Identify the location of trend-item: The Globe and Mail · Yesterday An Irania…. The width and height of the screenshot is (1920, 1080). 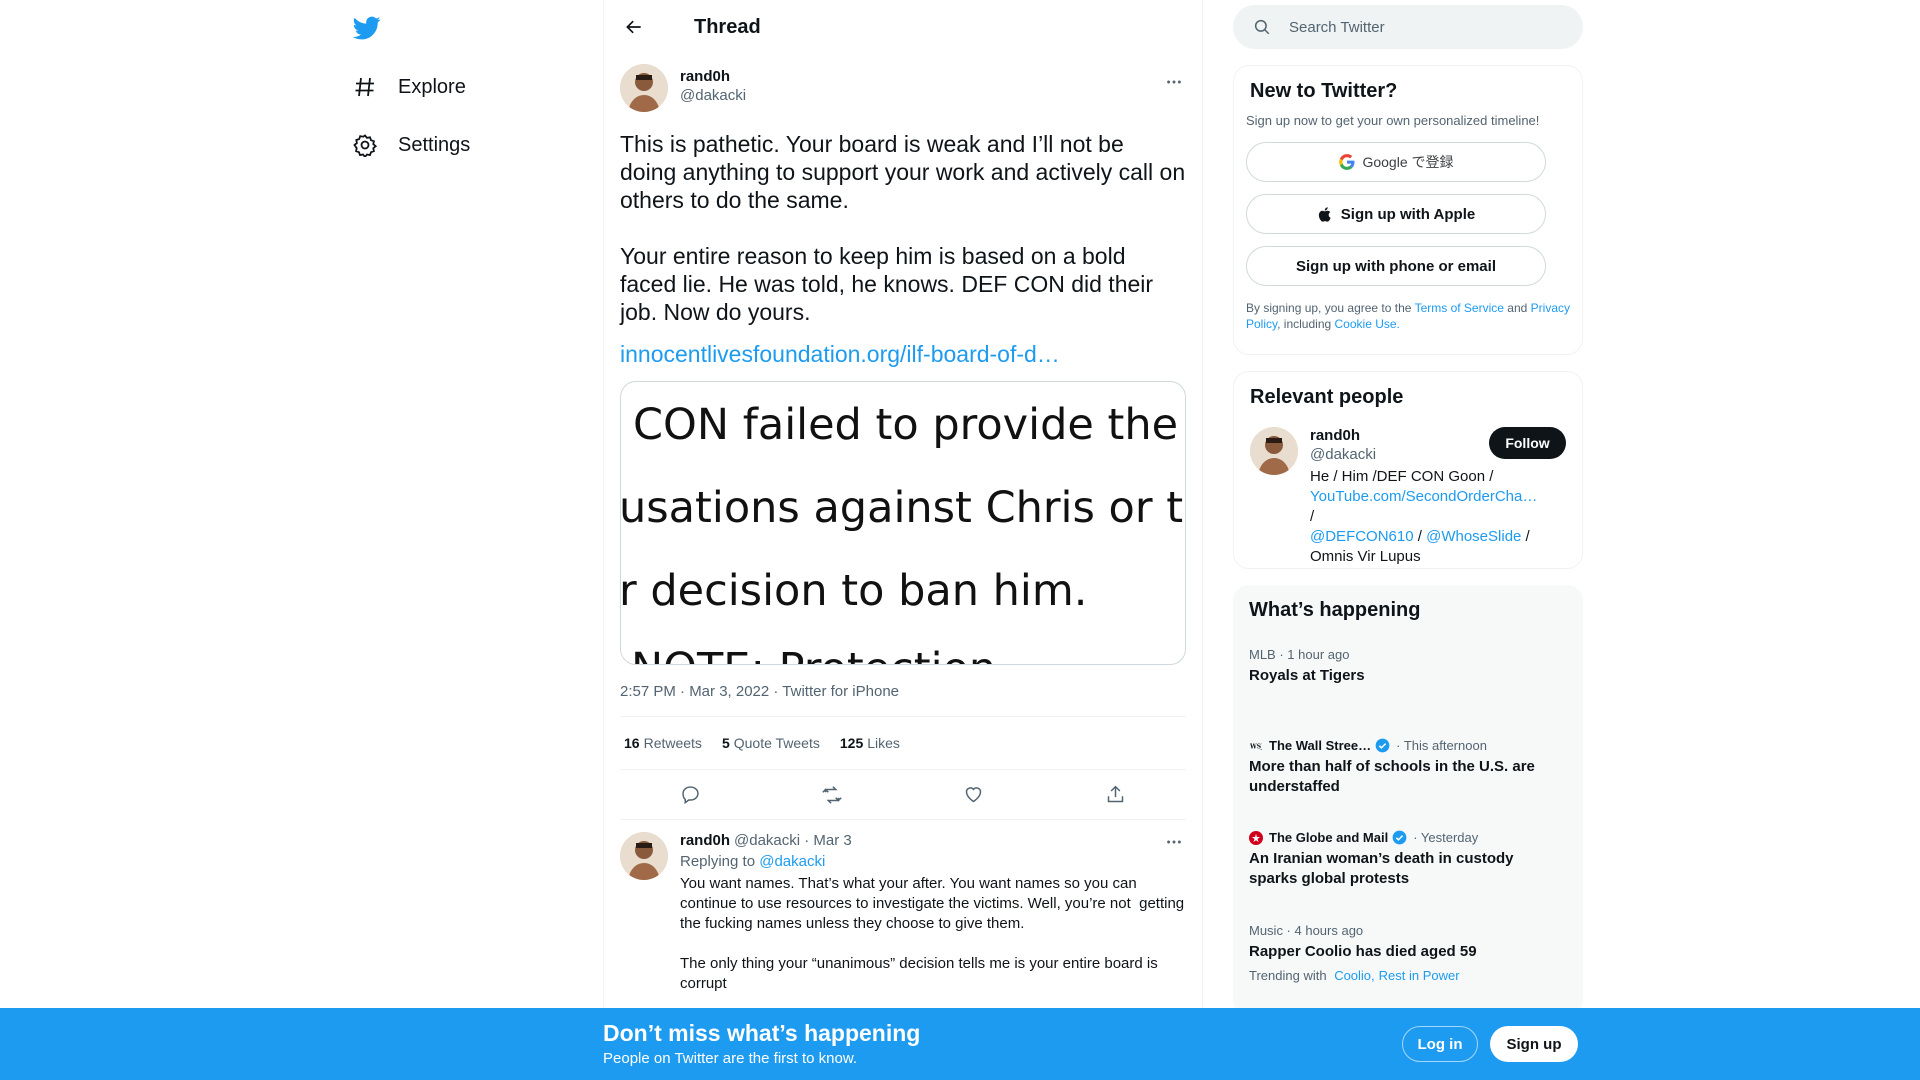
(1399, 859).